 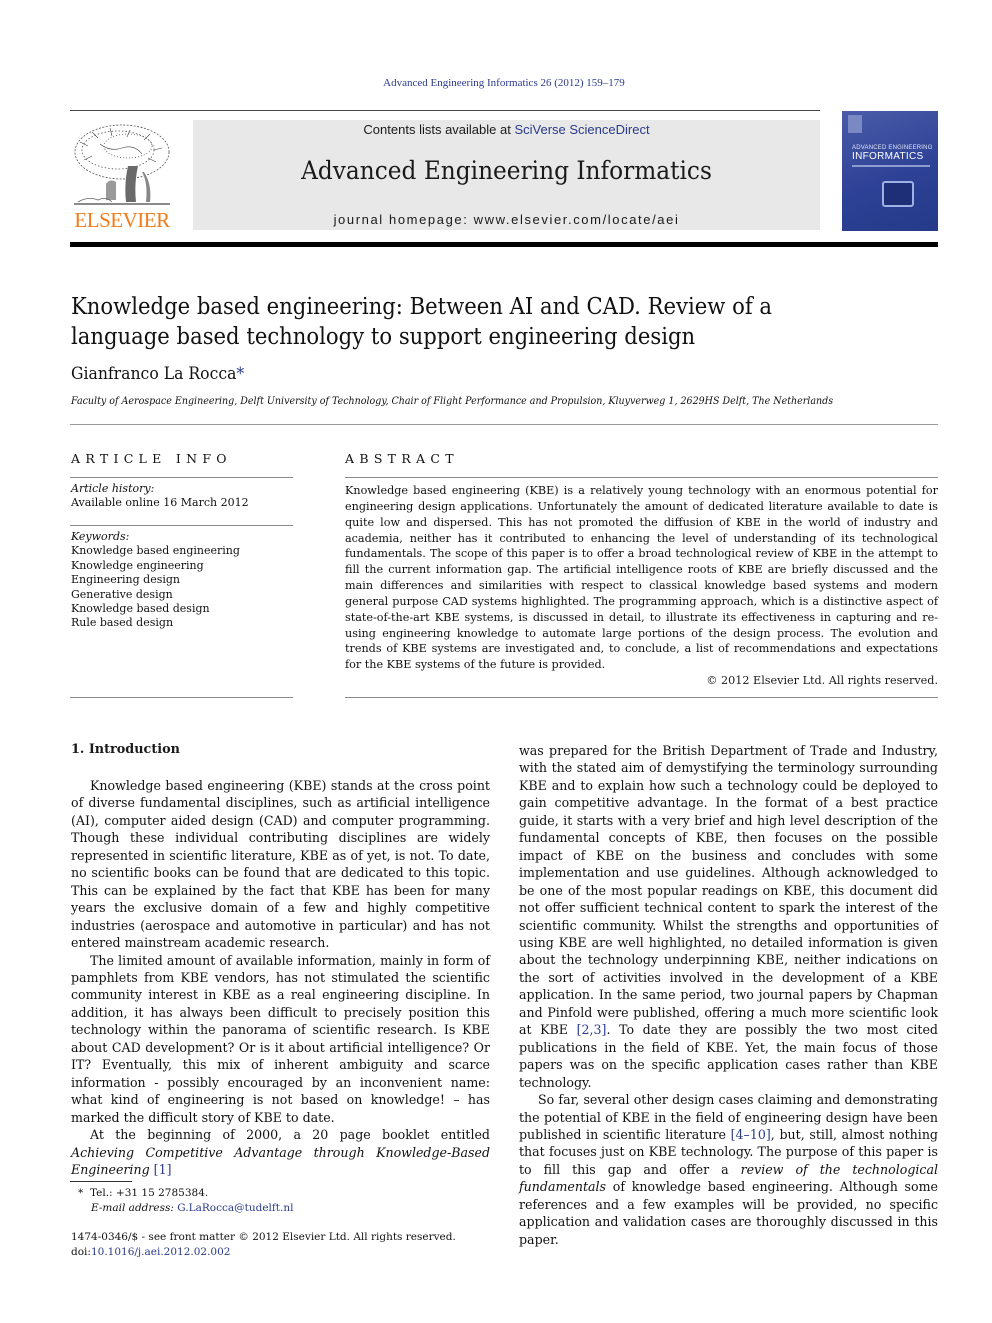 I want to click on elsevier-logo: ELSEVIER, so click(x=122, y=176).